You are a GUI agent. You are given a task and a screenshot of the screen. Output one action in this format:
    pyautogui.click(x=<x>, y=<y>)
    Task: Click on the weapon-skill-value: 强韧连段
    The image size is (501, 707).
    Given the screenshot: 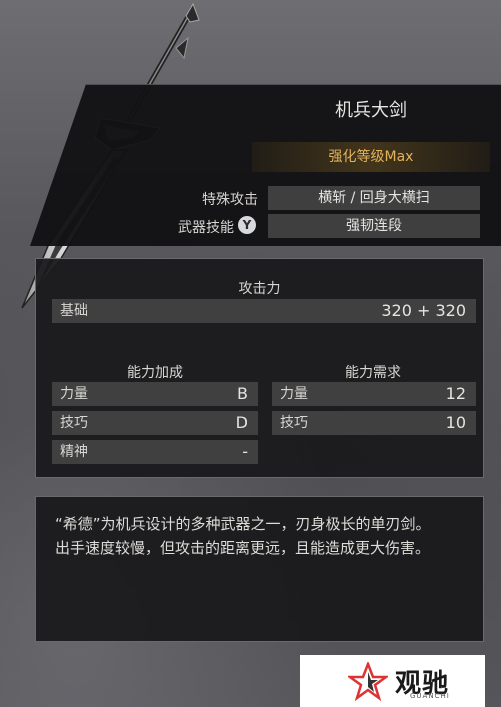 What is the action you would take?
    pyautogui.click(x=374, y=226)
    